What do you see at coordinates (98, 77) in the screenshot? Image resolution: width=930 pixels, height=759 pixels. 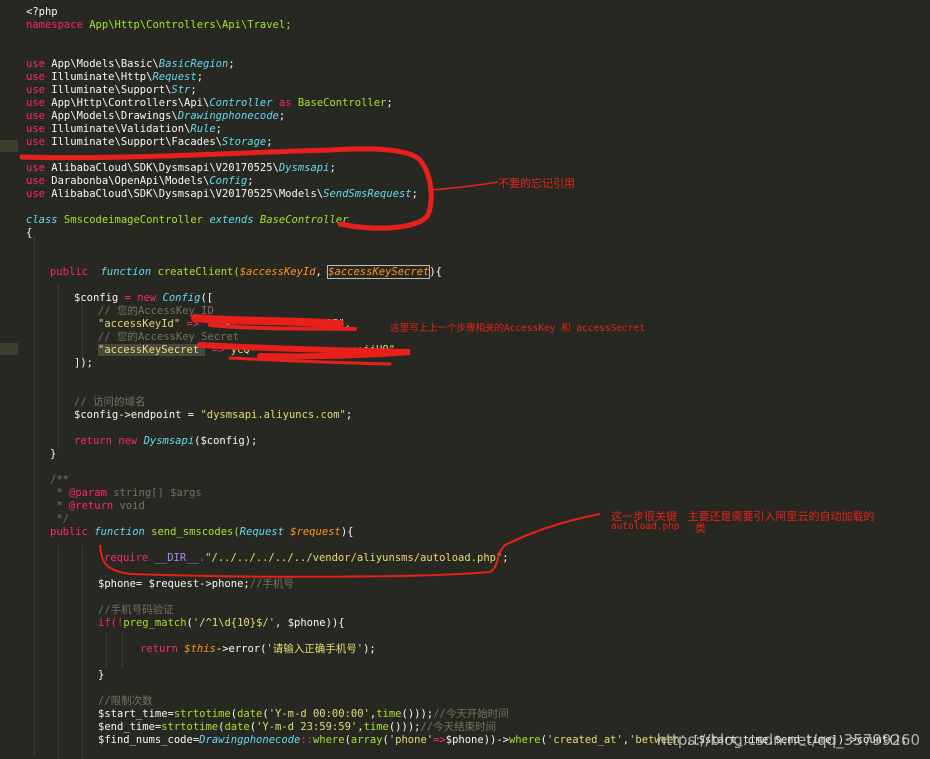 I see `code-text: Illuminate\Http\` at bounding box center [98, 77].